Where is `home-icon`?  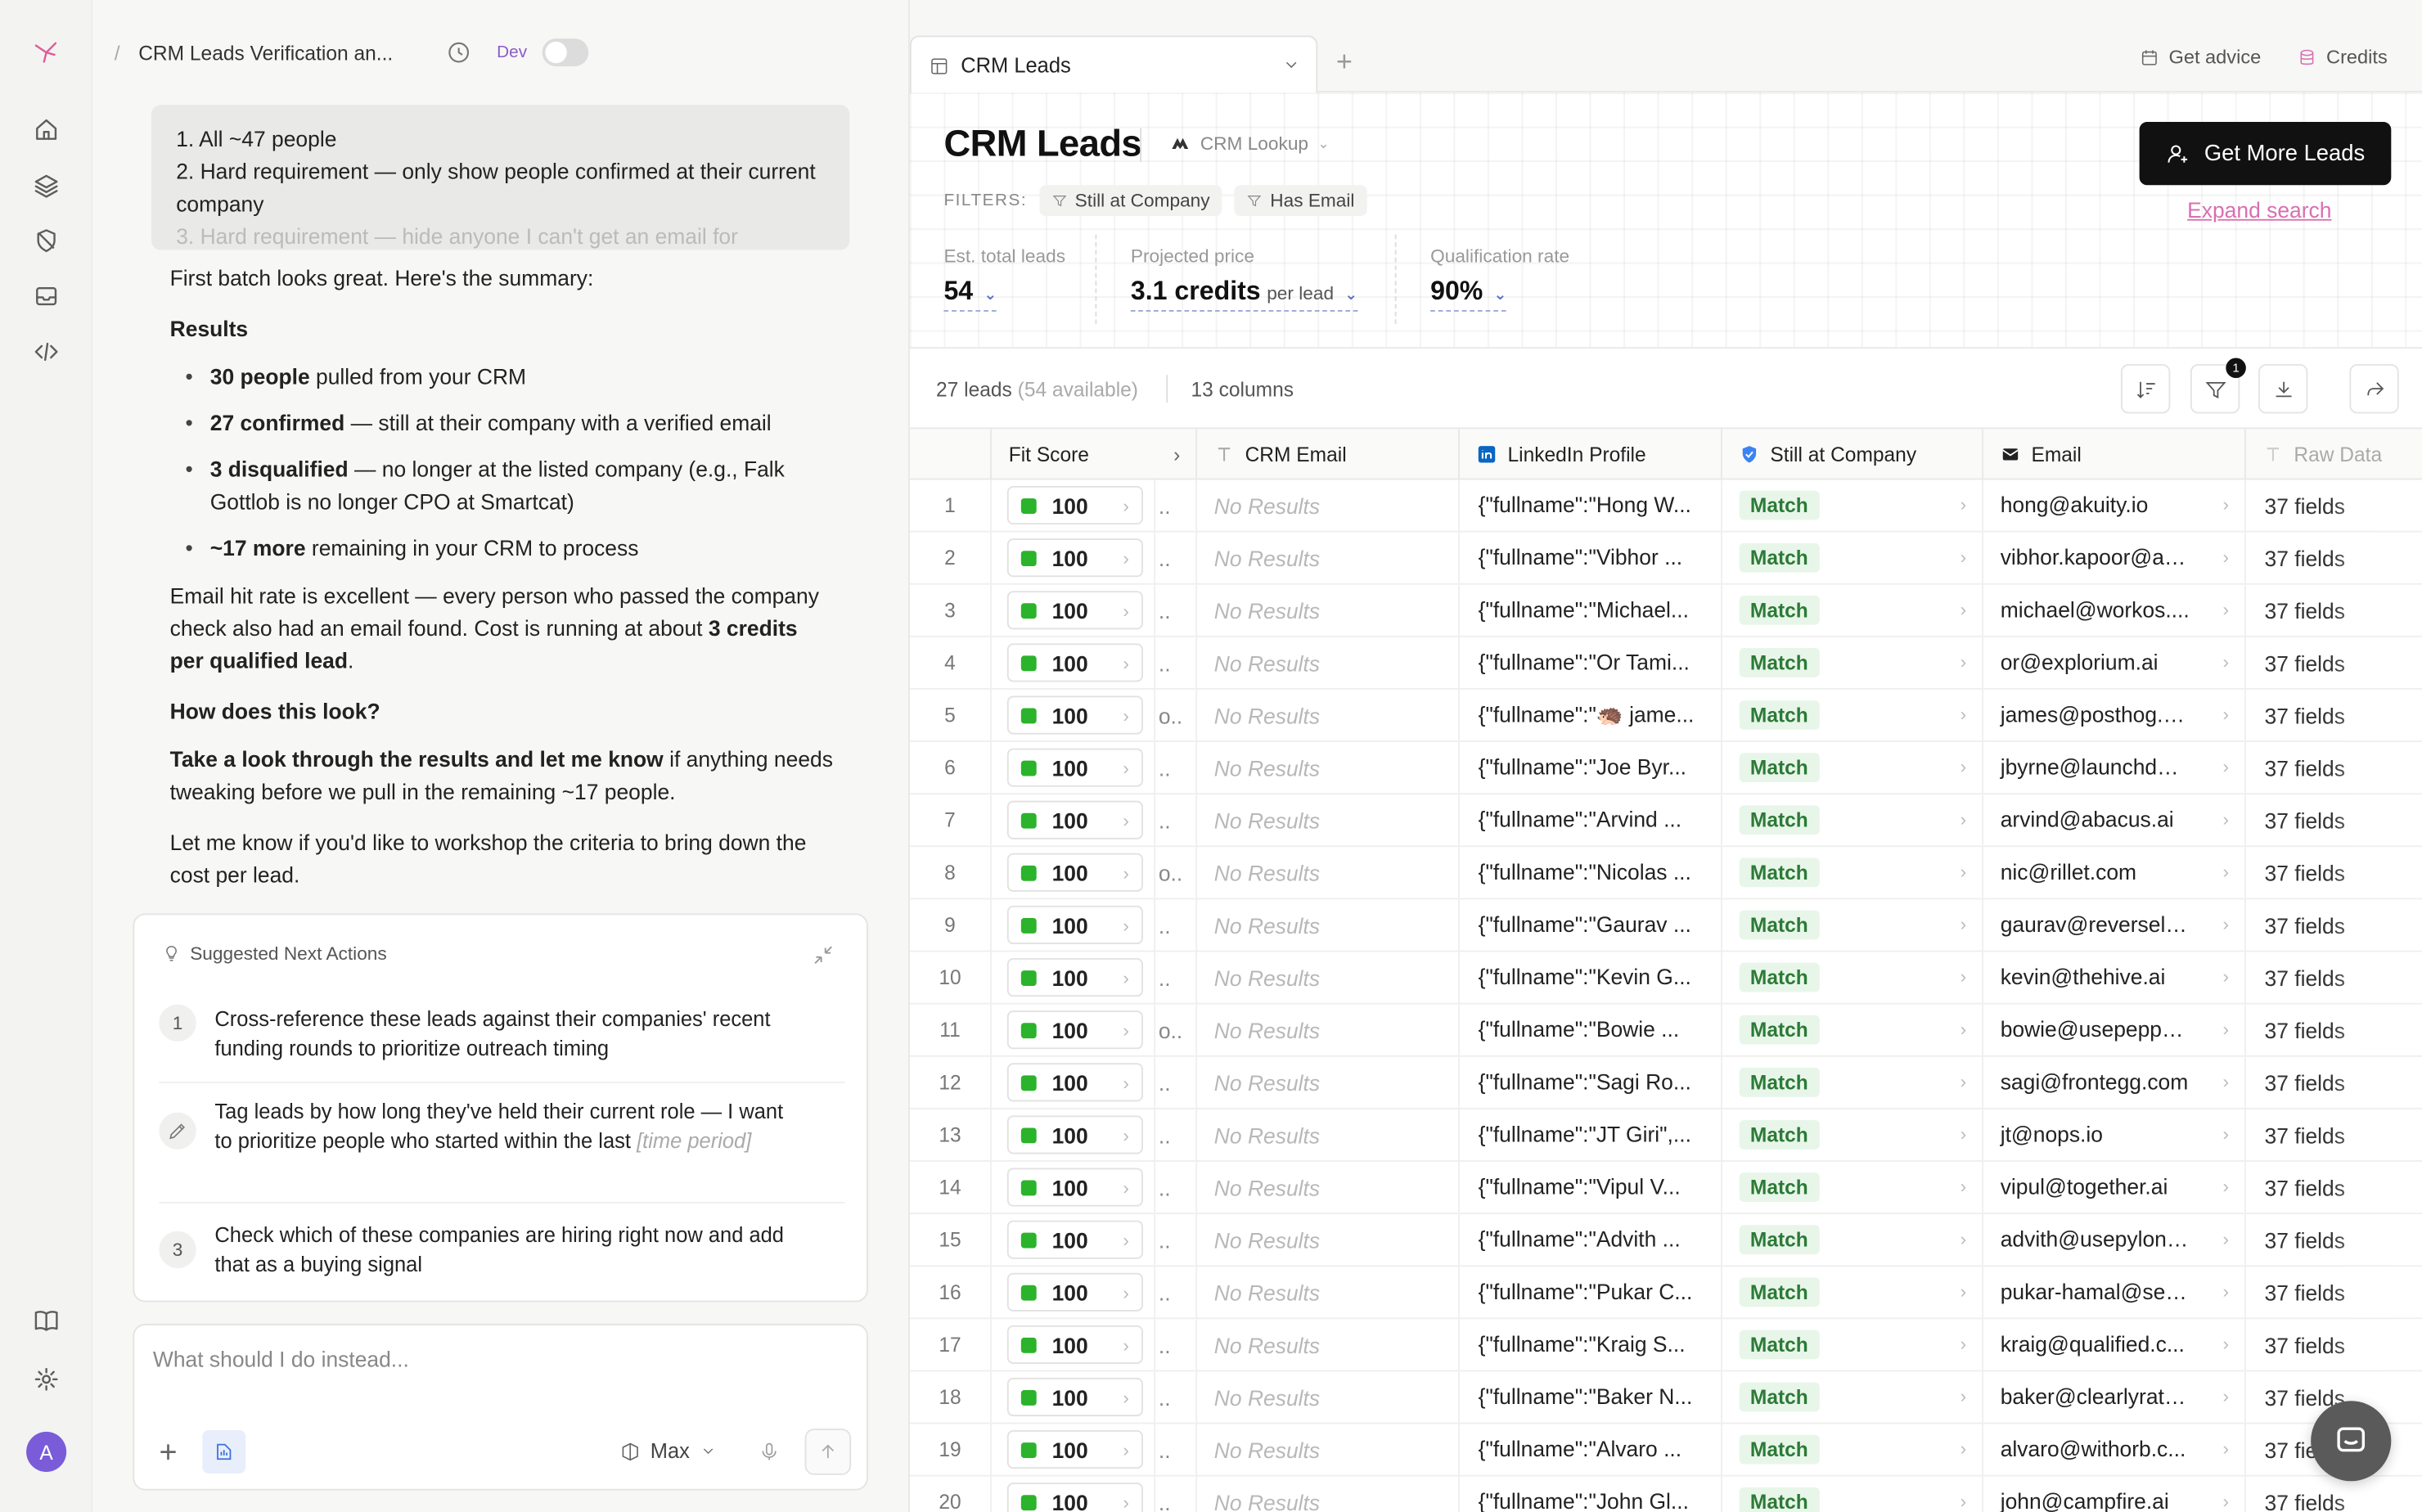
home-icon is located at coordinates (46, 130).